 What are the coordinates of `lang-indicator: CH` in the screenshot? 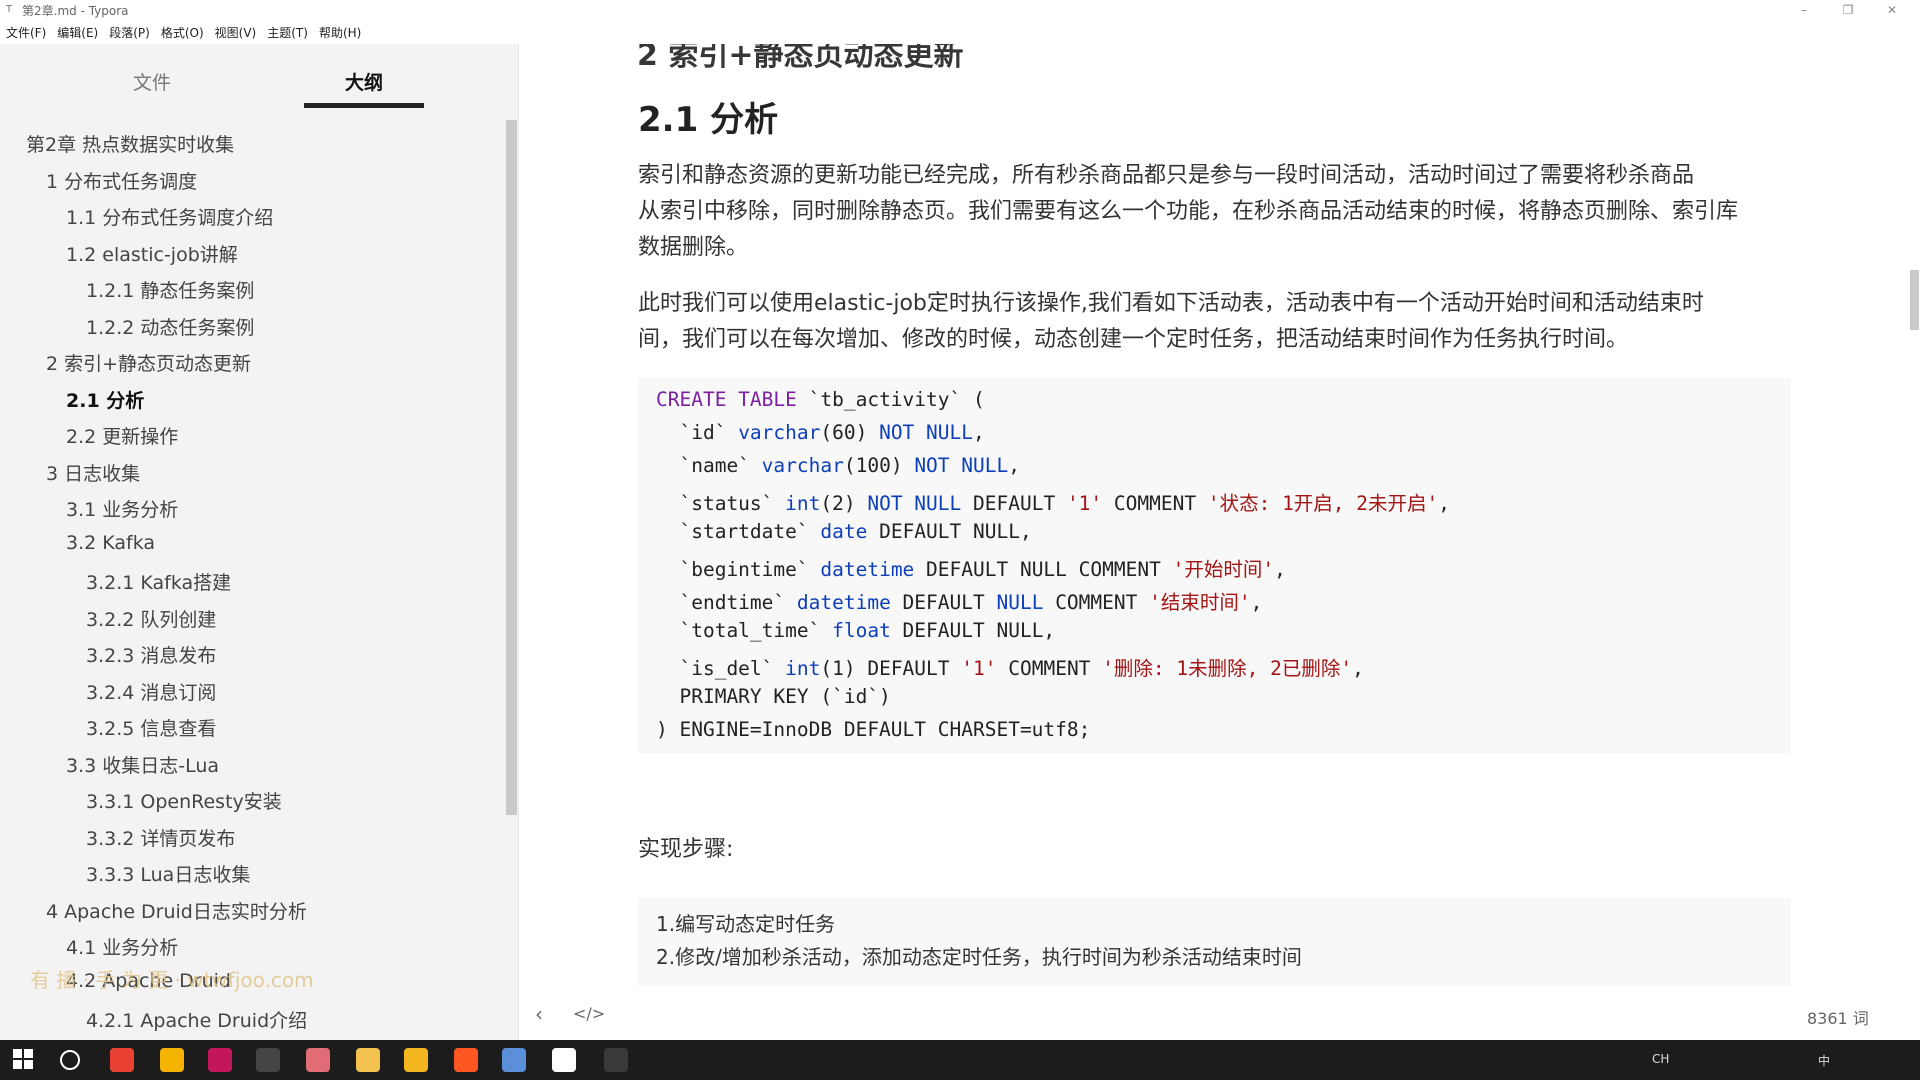 It's located at (1660, 1059).